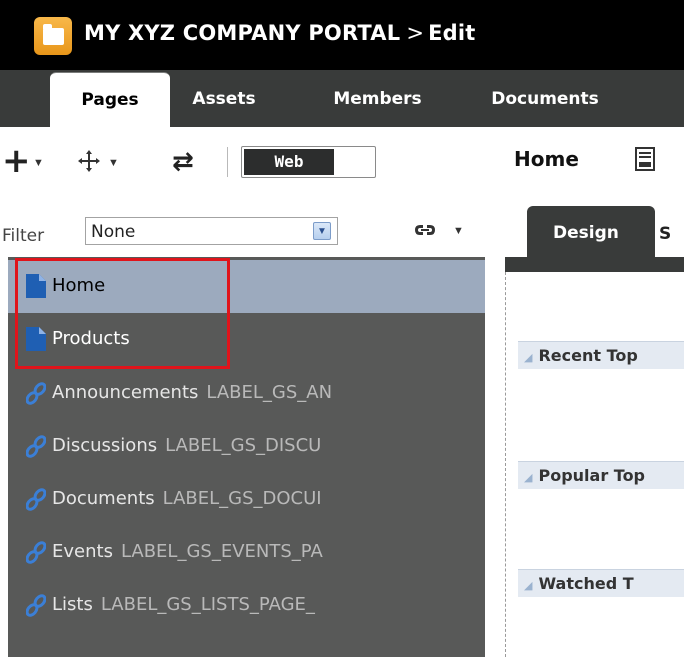 Image resolution: width=684 pixels, height=657 pixels. I want to click on title-bar: MY XYZ COMPANY PORTAL > Edit, so click(342, 35).